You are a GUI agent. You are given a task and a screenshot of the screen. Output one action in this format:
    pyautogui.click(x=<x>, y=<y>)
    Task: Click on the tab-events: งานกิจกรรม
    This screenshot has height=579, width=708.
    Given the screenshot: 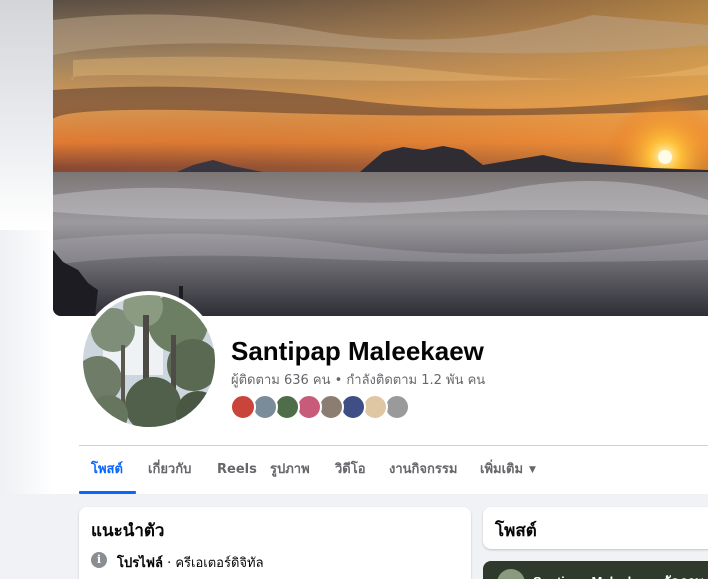 What is the action you would take?
    pyautogui.click(x=423, y=470)
    